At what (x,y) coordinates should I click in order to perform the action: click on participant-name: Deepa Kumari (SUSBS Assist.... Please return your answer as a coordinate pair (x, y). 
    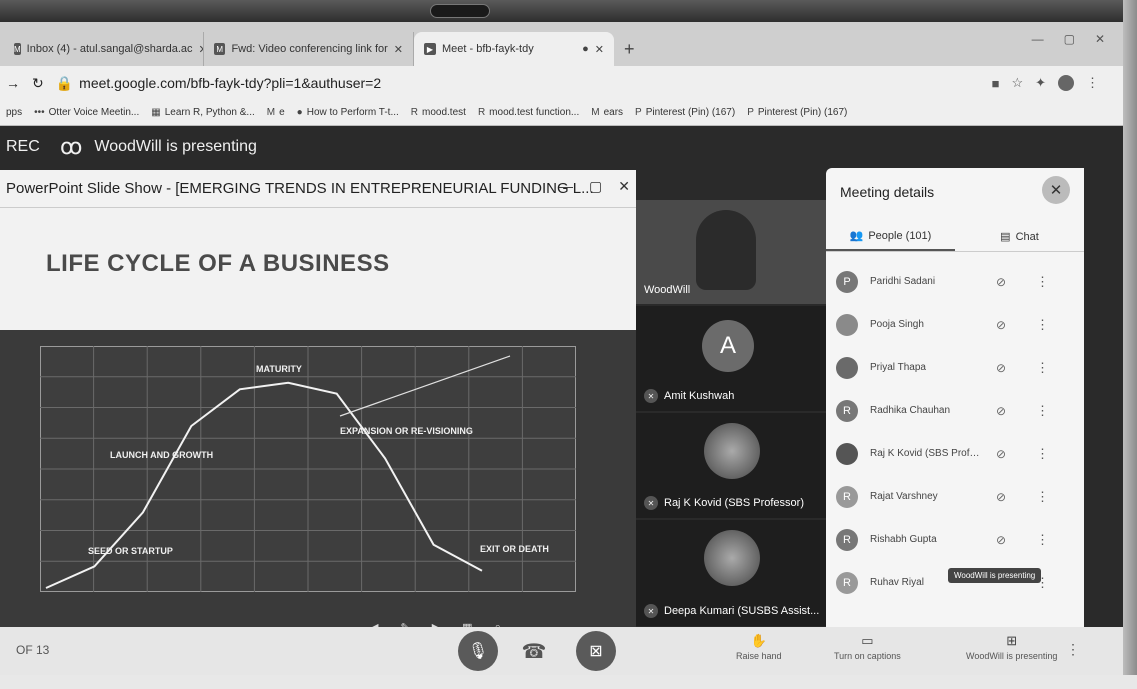
    Looking at the image, I should click on (742, 611).